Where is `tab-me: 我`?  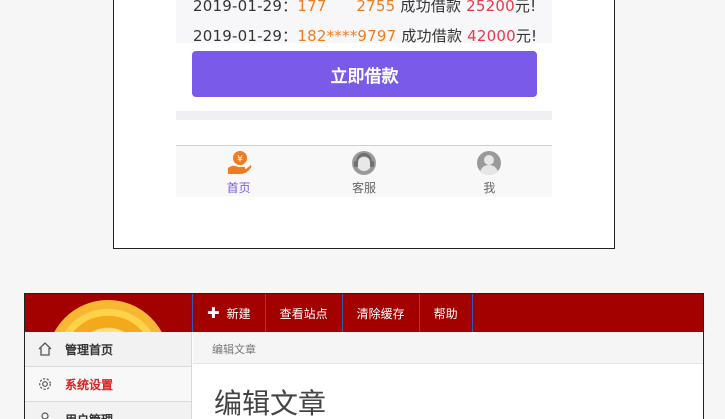 tab-me: 我 is located at coordinates (489, 171).